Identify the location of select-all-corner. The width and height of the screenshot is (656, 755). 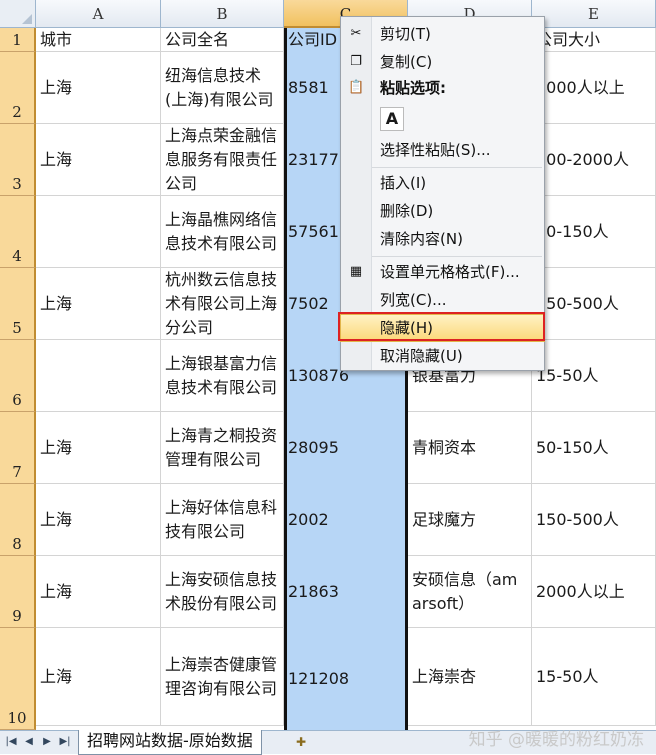
(18, 14).